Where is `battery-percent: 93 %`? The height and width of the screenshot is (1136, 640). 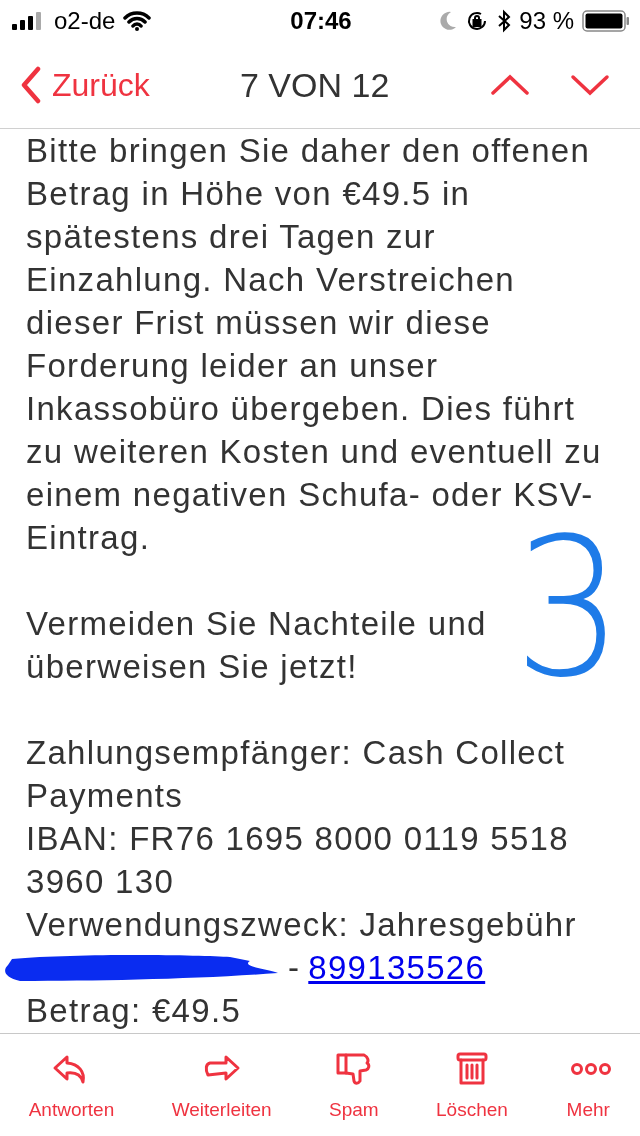
battery-percent: 93 % is located at coordinates (546, 21).